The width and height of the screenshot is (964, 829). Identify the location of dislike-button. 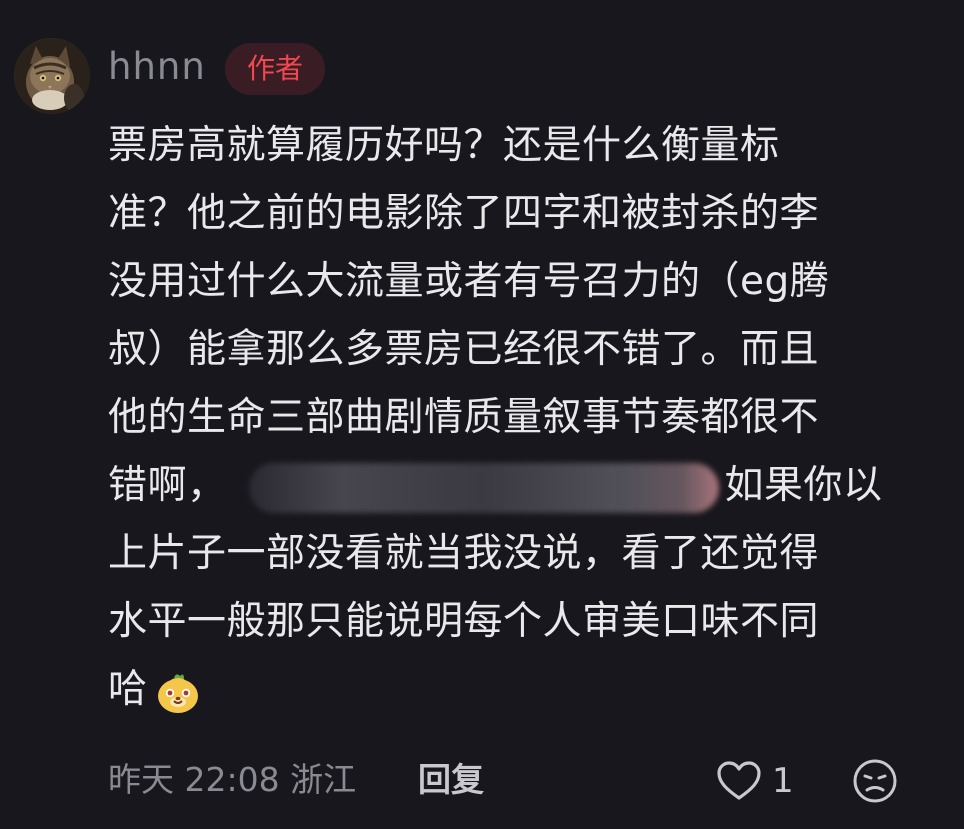
(875, 781).